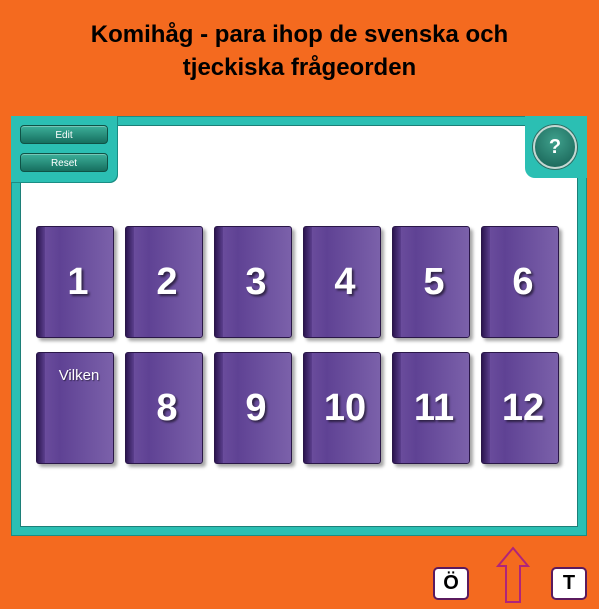 The image size is (599, 609). What do you see at coordinates (64, 162) in the screenshot?
I see `reset-button: Reset` at bounding box center [64, 162].